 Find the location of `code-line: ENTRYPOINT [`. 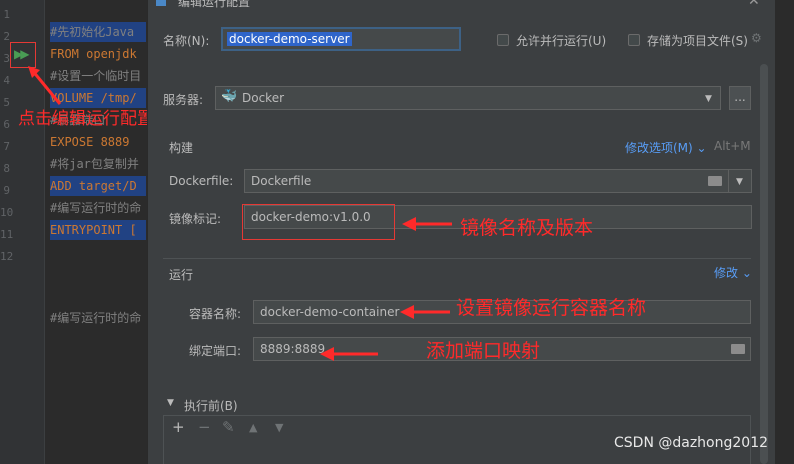

code-line: ENTRYPOINT [ is located at coordinates (98, 230).